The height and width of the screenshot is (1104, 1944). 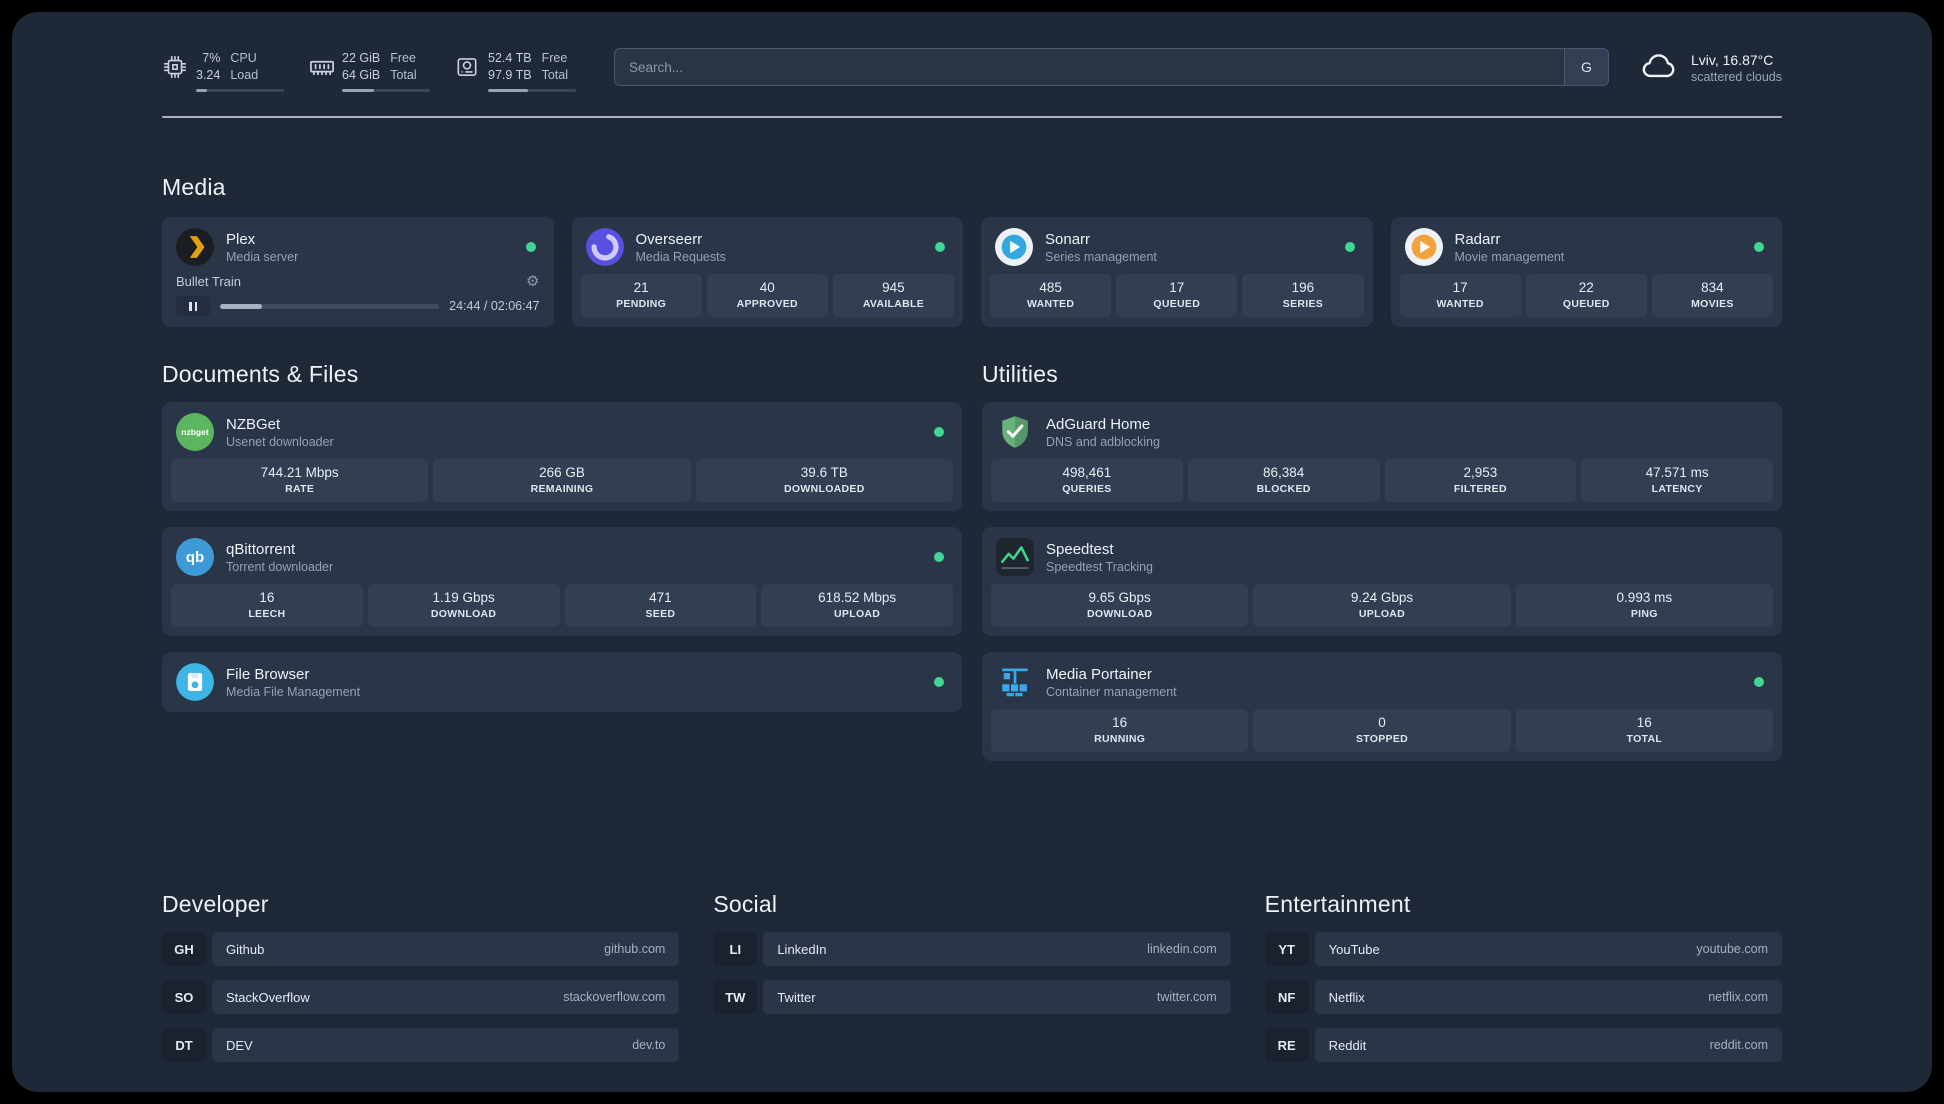 What do you see at coordinates (562, 435) in the screenshot?
I see `service-link-nzbget: nzbget NZBGet Usenet downloader` at bounding box center [562, 435].